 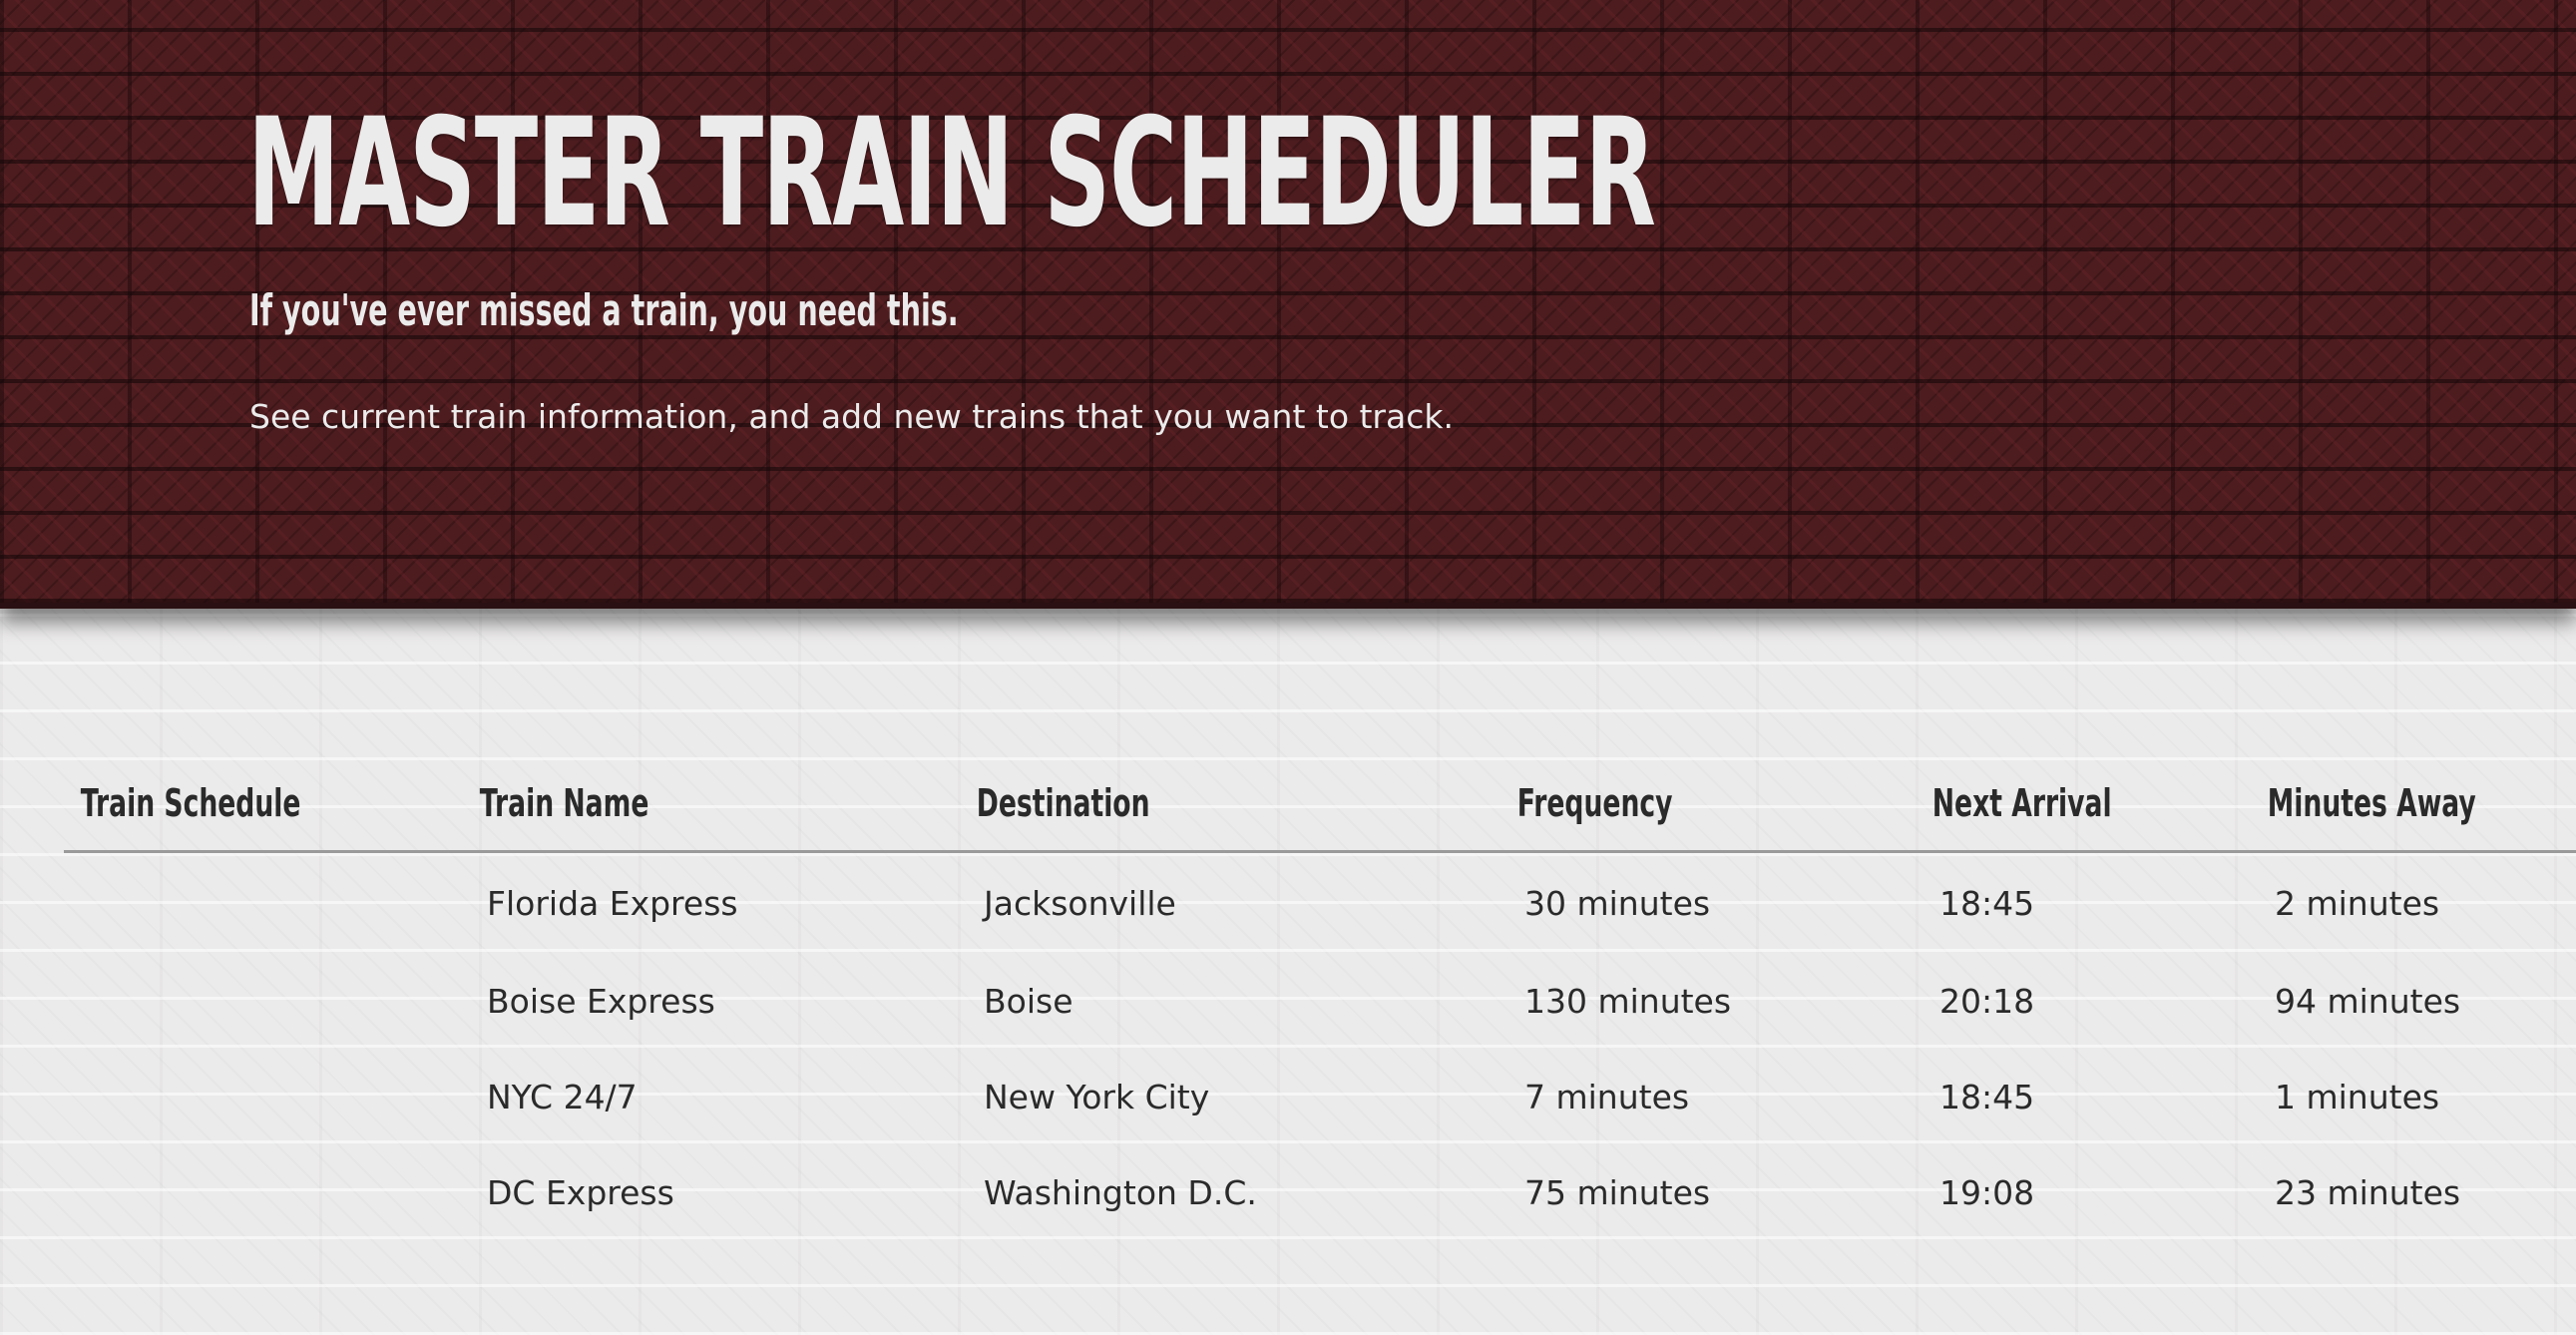 What do you see at coordinates (190, 803) in the screenshot?
I see `train-schedule-label: Train Schedule` at bounding box center [190, 803].